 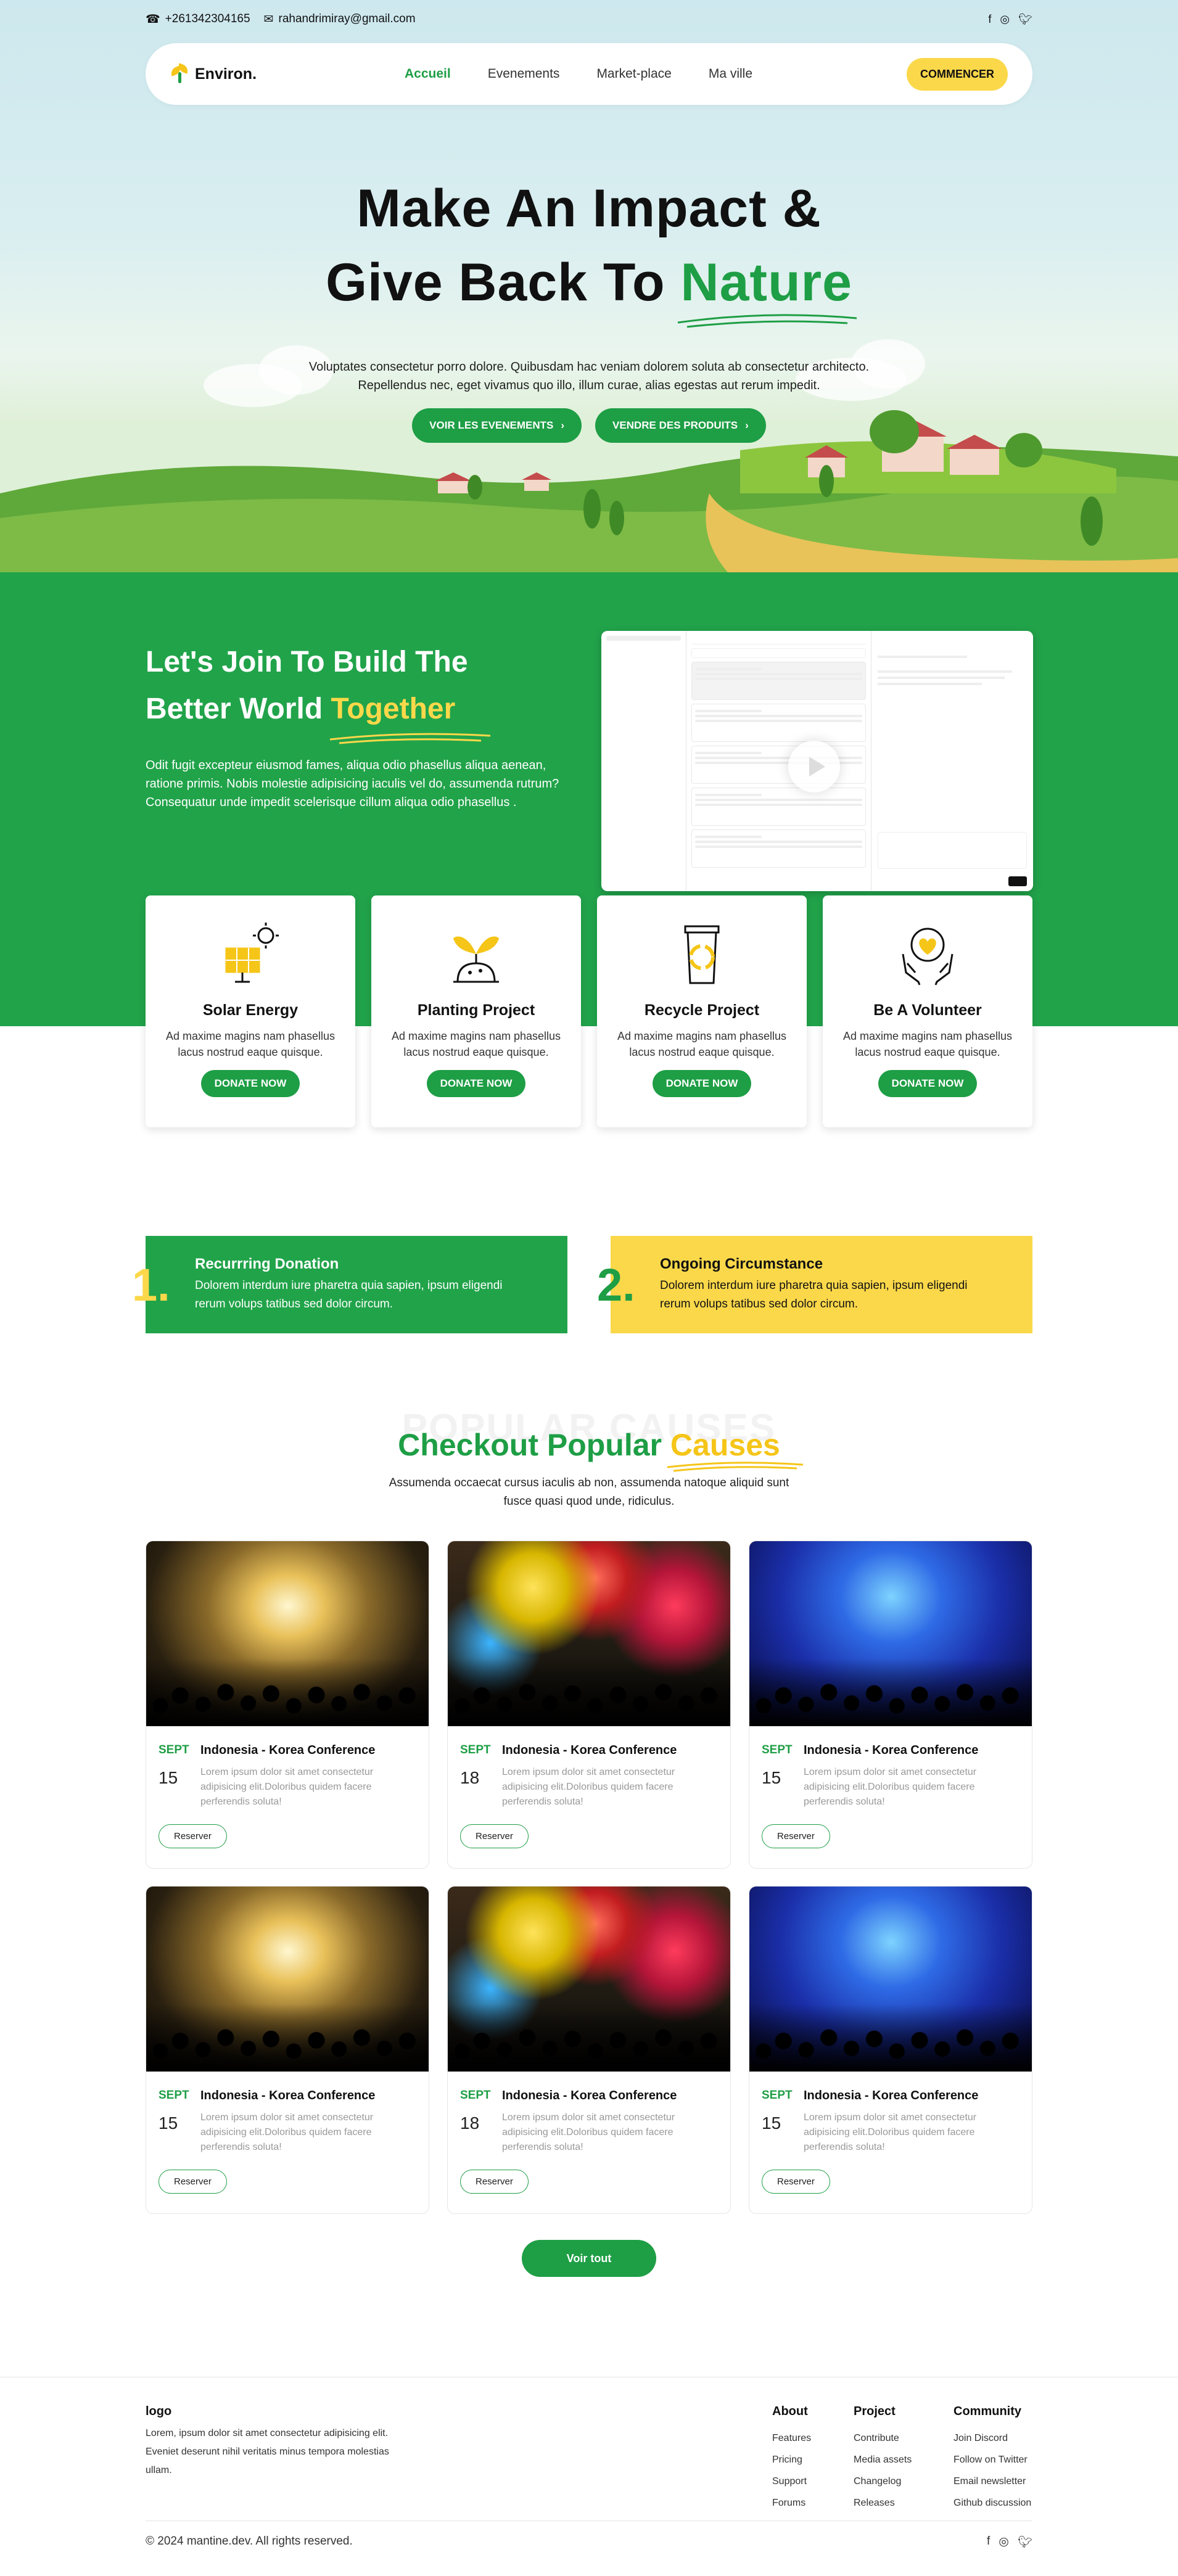 What do you see at coordinates (958, 74) in the screenshot?
I see `commencer-button: COMMENCER` at bounding box center [958, 74].